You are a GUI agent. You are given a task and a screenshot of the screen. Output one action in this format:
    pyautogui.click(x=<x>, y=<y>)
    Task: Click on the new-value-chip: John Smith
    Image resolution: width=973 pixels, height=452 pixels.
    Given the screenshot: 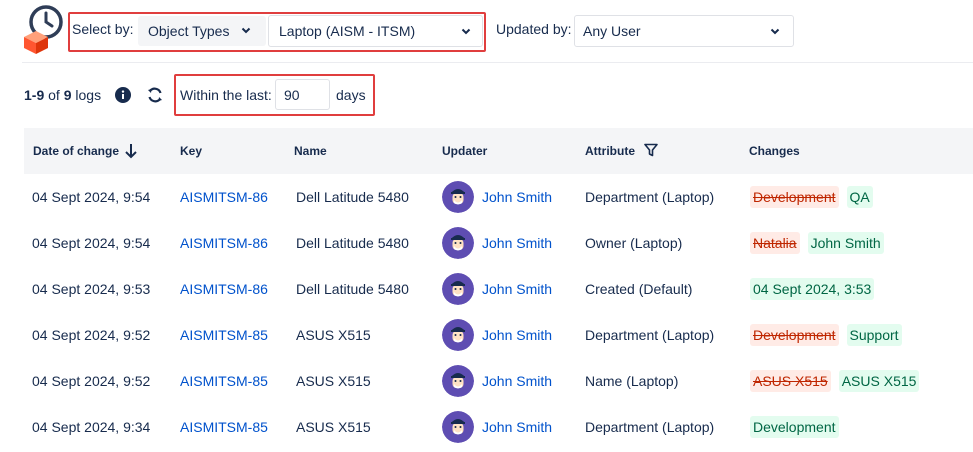 What is the action you would take?
    pyautogui.click(x=845, y=243)
    